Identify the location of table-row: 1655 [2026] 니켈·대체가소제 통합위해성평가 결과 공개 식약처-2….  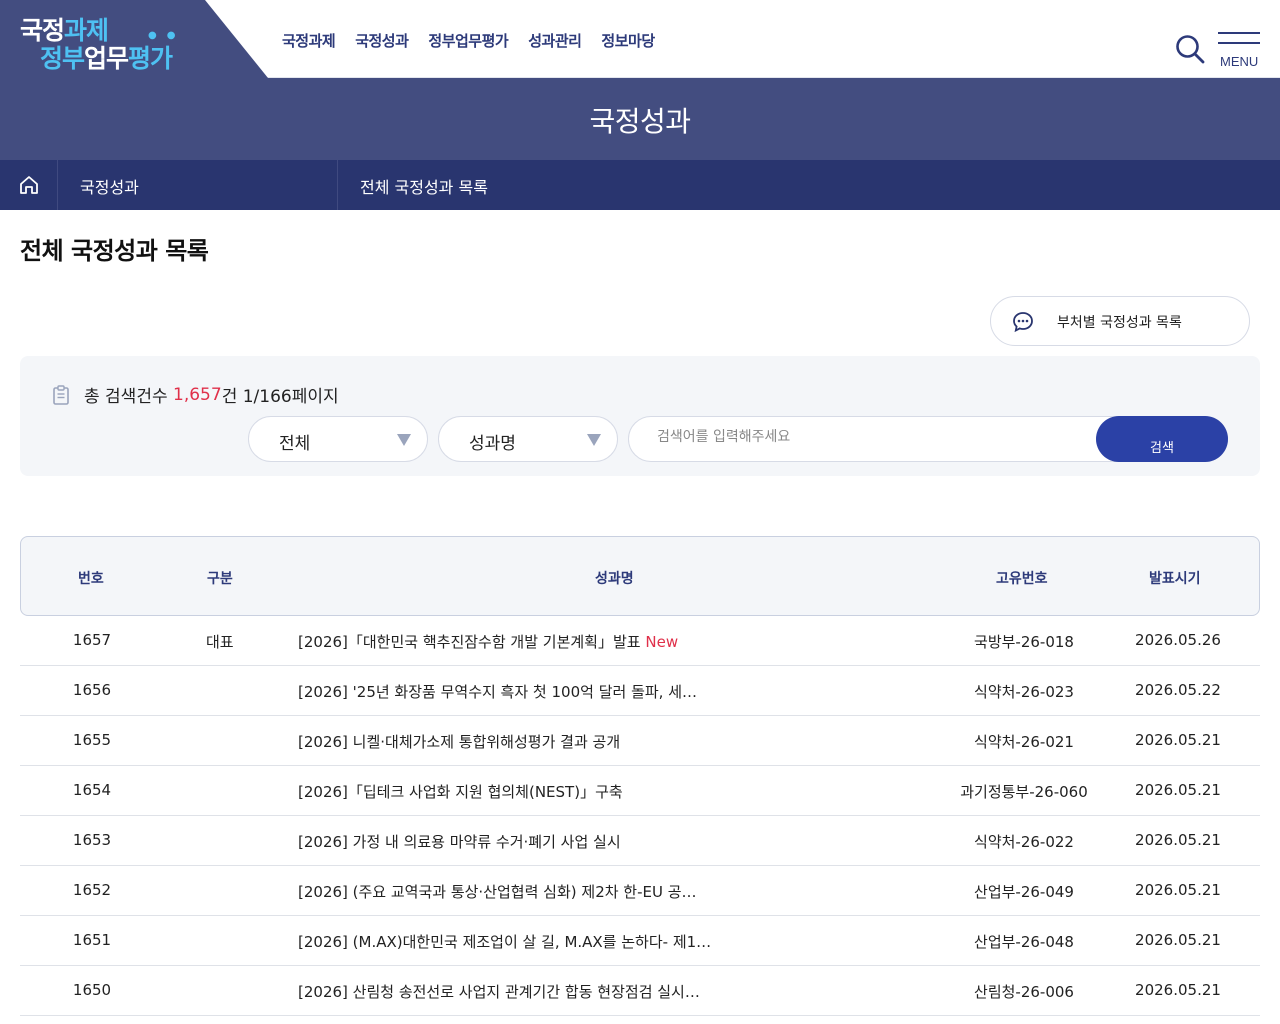
(640, 741).